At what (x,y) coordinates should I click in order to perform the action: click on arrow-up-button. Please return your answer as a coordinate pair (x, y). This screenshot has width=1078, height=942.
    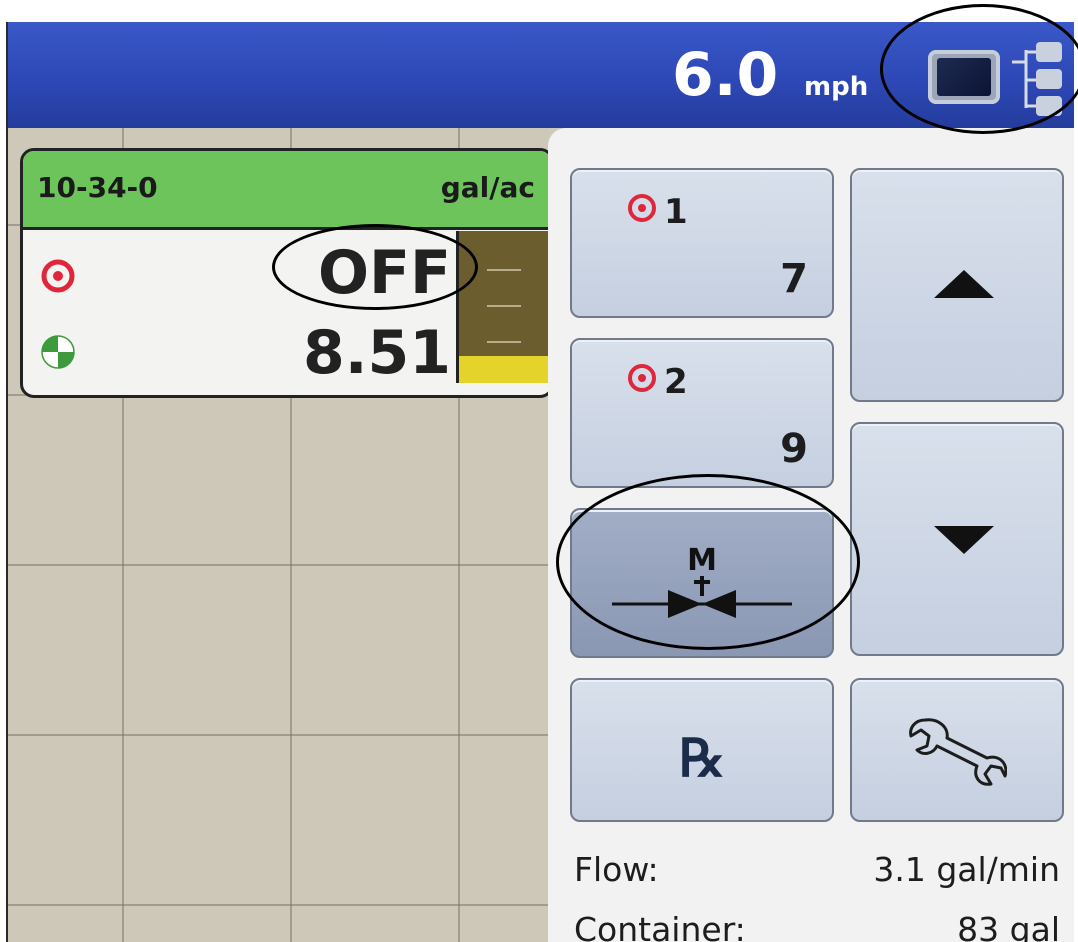
    Looking at the image, I should click on (957, 285).